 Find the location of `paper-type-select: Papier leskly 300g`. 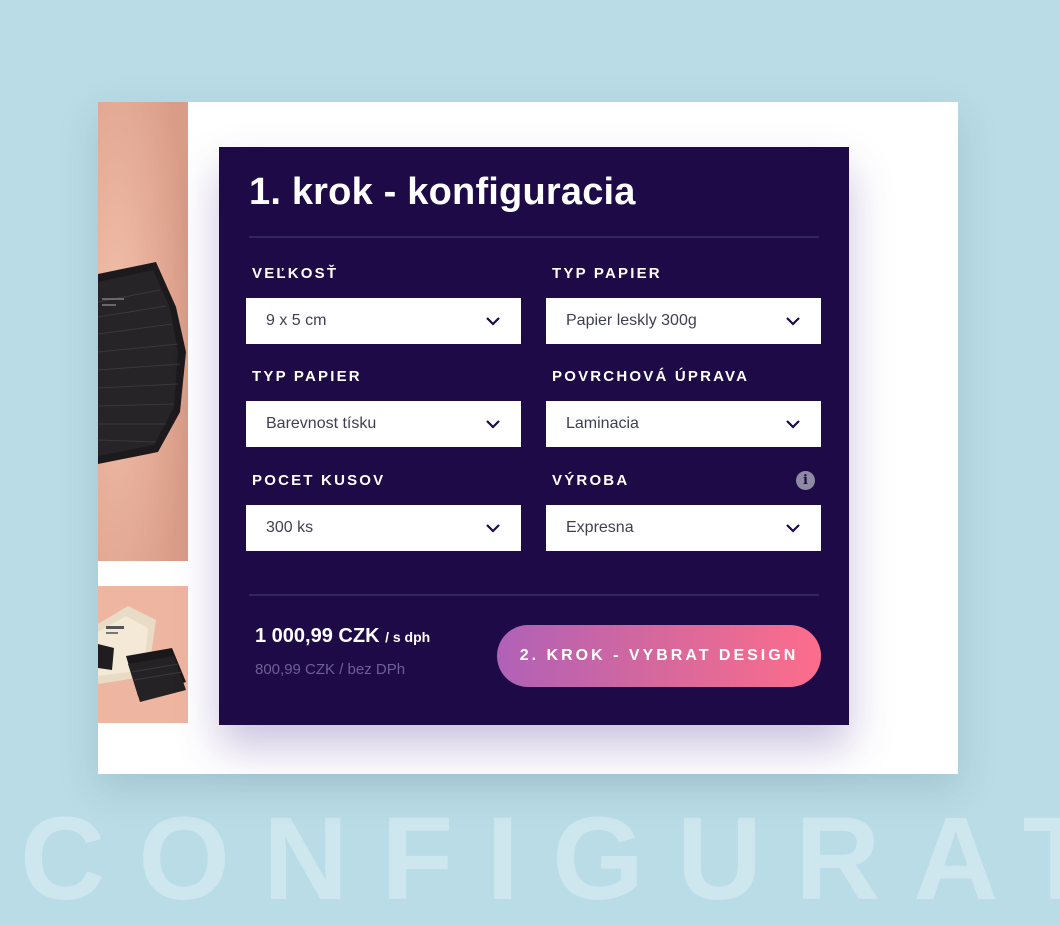

paper-type-select: Papier leskly 300g is located at coordinates (683, 321).